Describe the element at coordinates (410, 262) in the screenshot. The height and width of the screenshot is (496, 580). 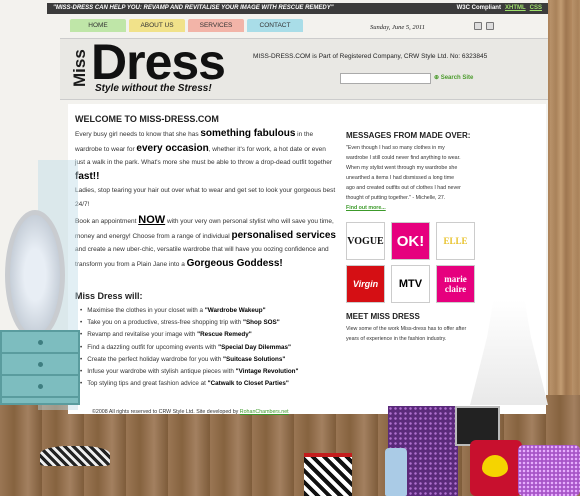
I see `press-logos: VOGUE OK! ELLE Virgin MTV marie claire` at that location.